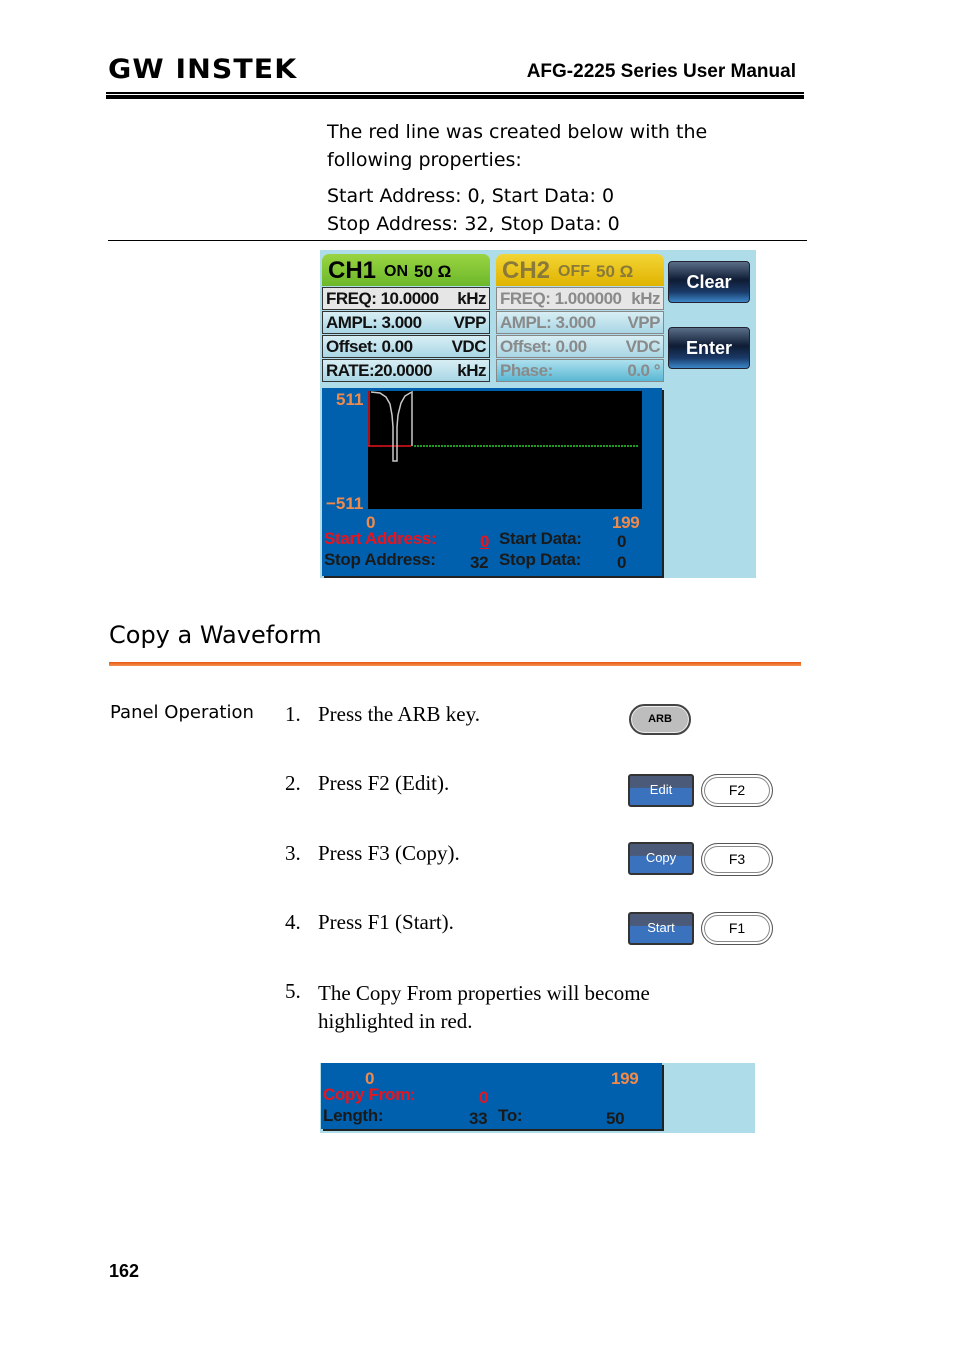 Image resolution: width=954 pixels, height=1350 pixels. Describe the element at coordinates (473, 224) in the screenshot. I see `properties-line-stop: Stop Address: 32, Stop Data: 0` at that location.